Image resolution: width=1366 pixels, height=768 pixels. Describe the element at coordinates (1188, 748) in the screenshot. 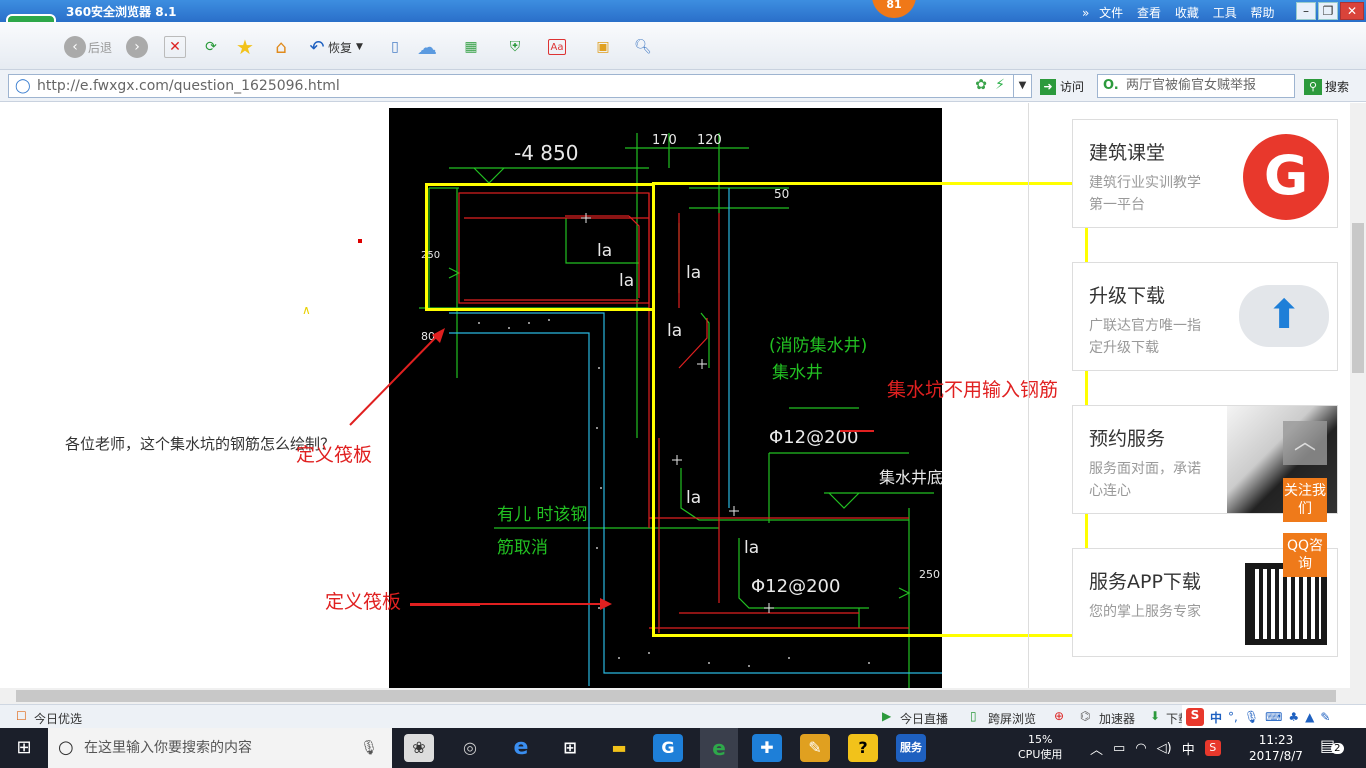

I see `ime-indicator: 中` at that location.